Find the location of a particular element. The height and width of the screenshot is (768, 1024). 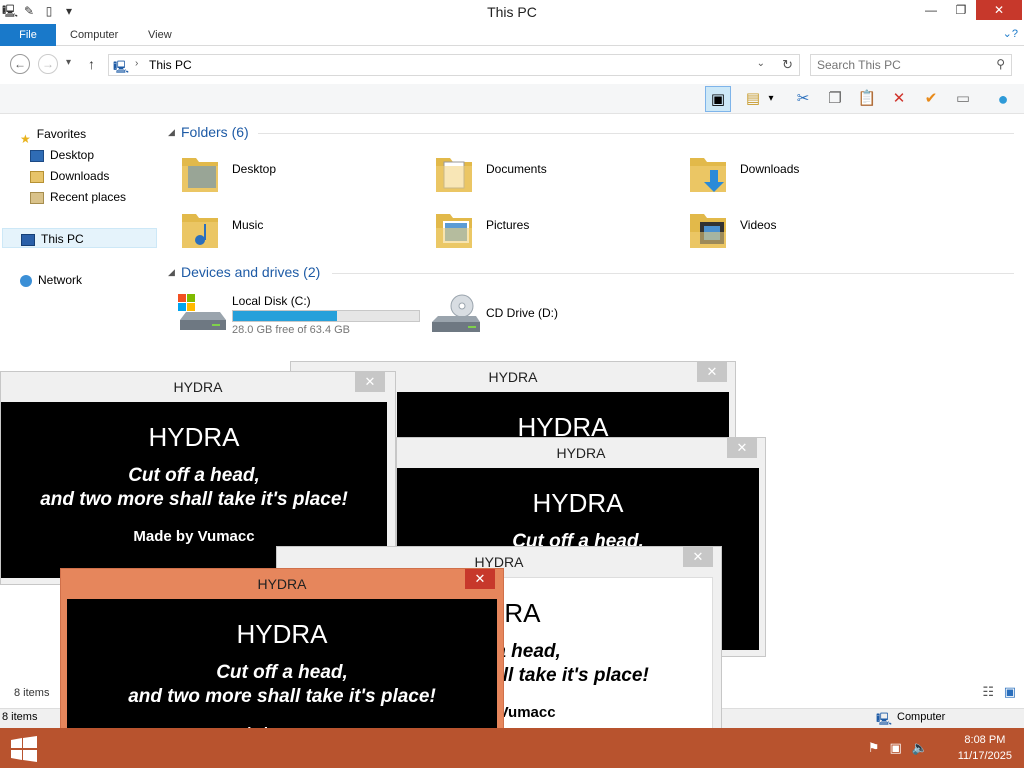

drive-local-c: Local Disk (C:) 28.0 GB free of 63.4 GB is located at coordinates (300, 313).